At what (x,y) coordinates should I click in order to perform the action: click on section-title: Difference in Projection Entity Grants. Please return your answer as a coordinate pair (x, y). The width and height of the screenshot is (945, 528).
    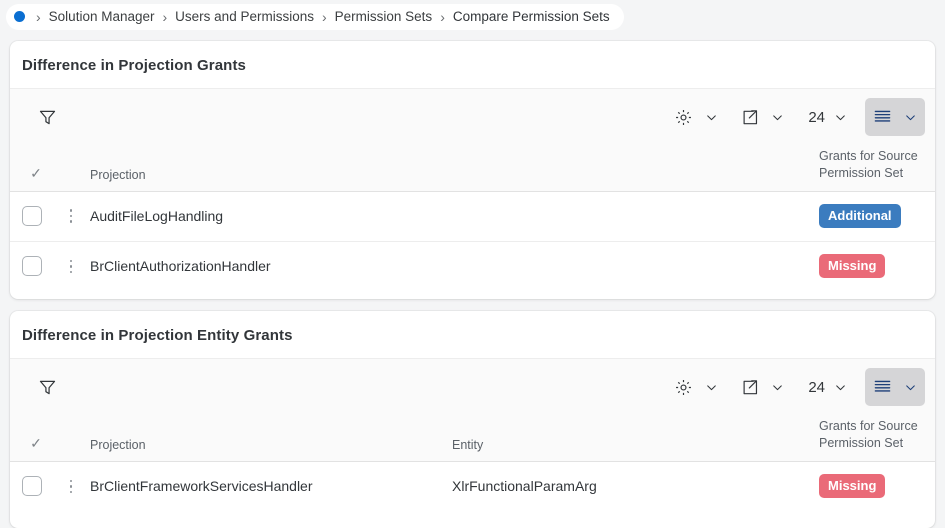
    Looking at the image, I should click on (157, 335).